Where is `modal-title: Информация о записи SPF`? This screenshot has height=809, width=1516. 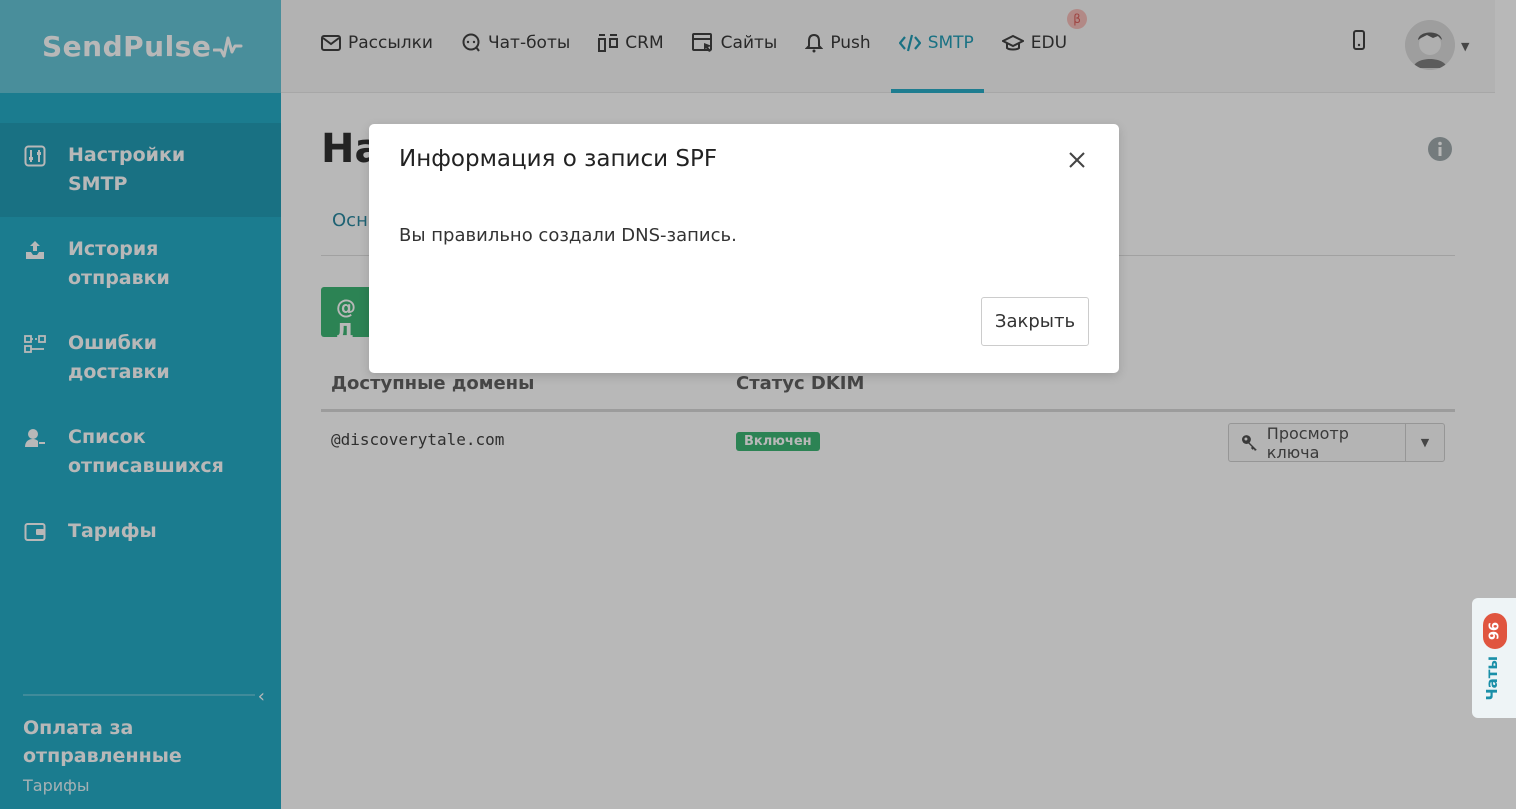
modal-title: Информация о записи SPF is located at coordinates (558, 159).